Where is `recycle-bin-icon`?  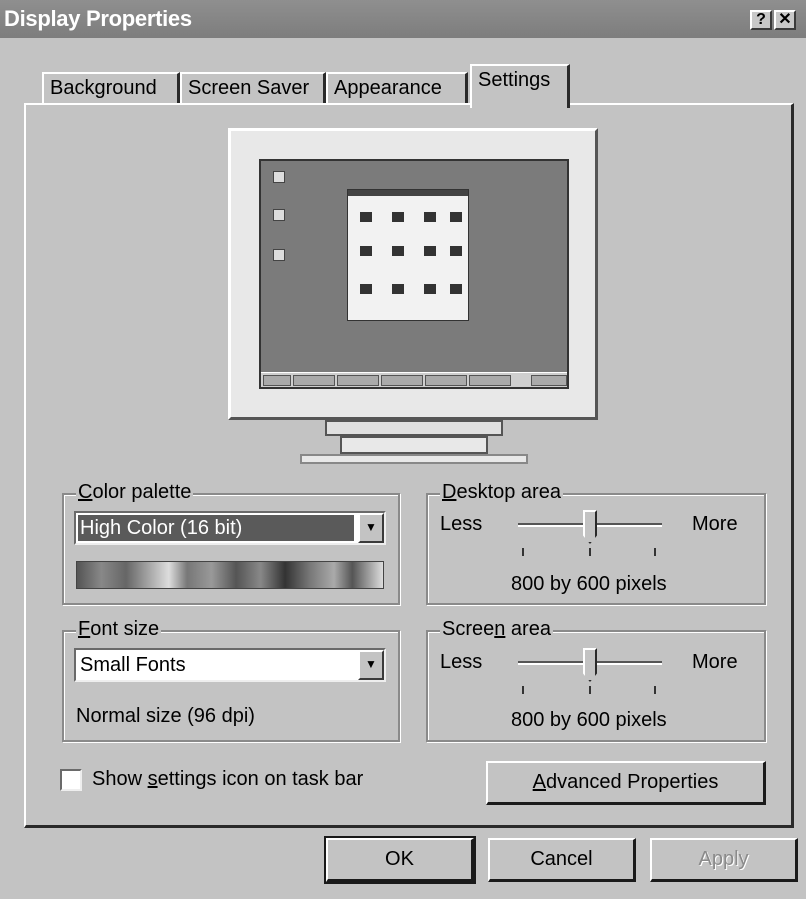
recycle-bin-icon is located at coordinates (279, 255).